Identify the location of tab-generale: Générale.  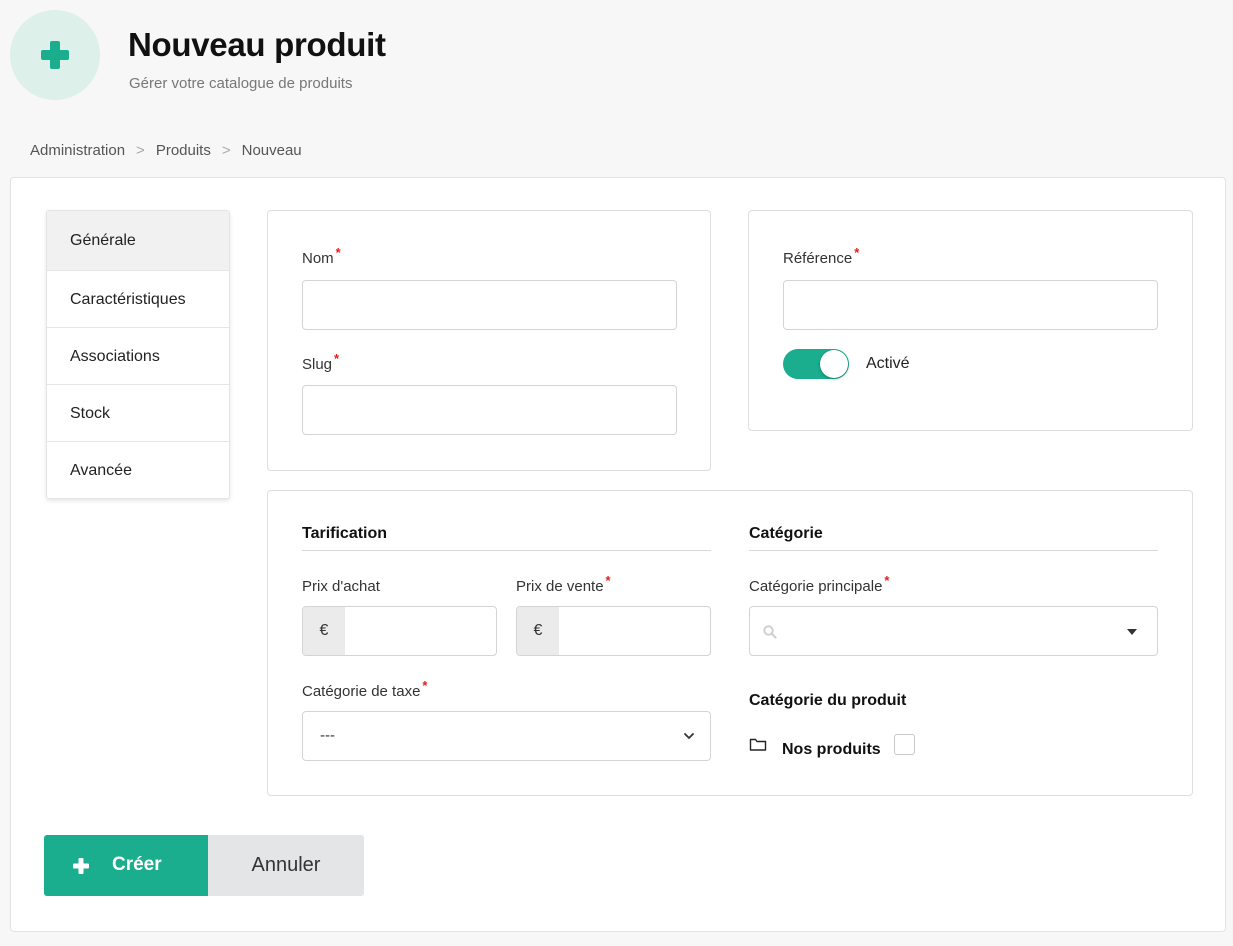
(138, 240).